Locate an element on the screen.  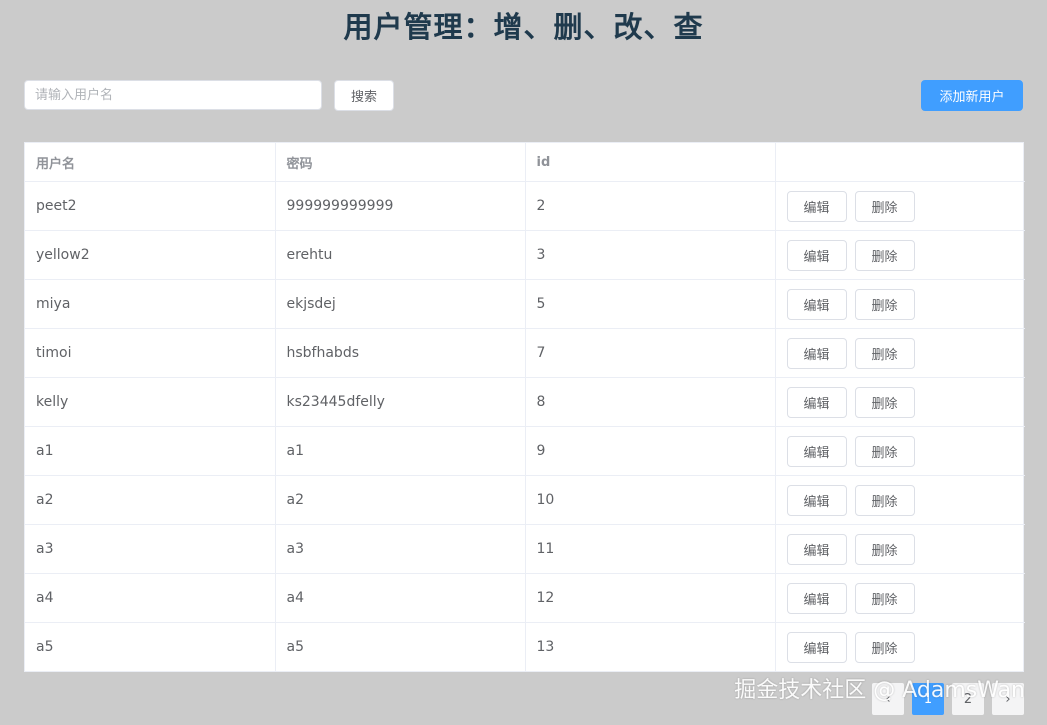
cell-id: 8 is located at coordinates (650, 402).